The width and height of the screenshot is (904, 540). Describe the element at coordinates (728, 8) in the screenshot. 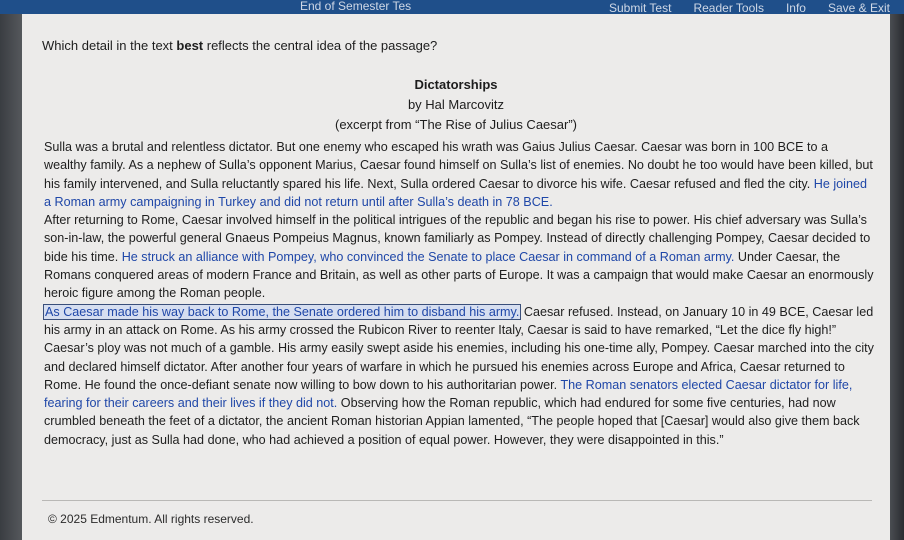

I see `reader-tools-button: Reader Tools` at that location.